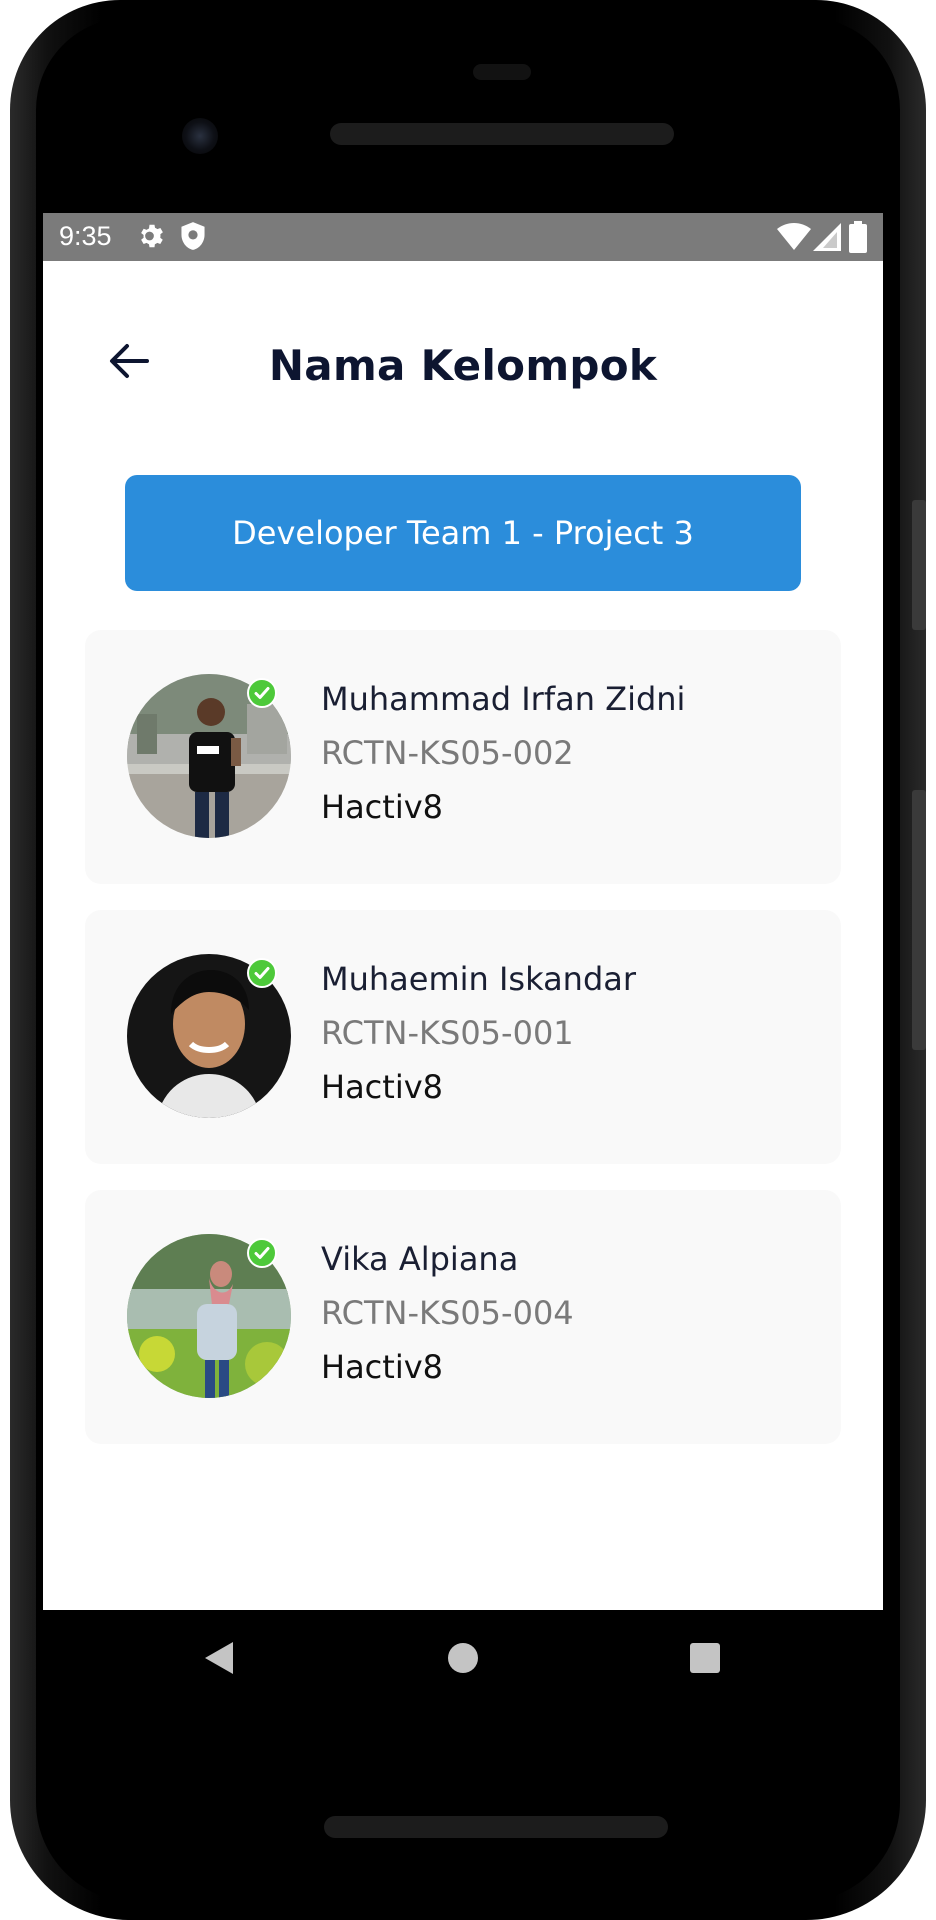  What do you see at coordinates (193, 238) in the screenshot?
I see `shield-icon` at bounding box center [193, 238].